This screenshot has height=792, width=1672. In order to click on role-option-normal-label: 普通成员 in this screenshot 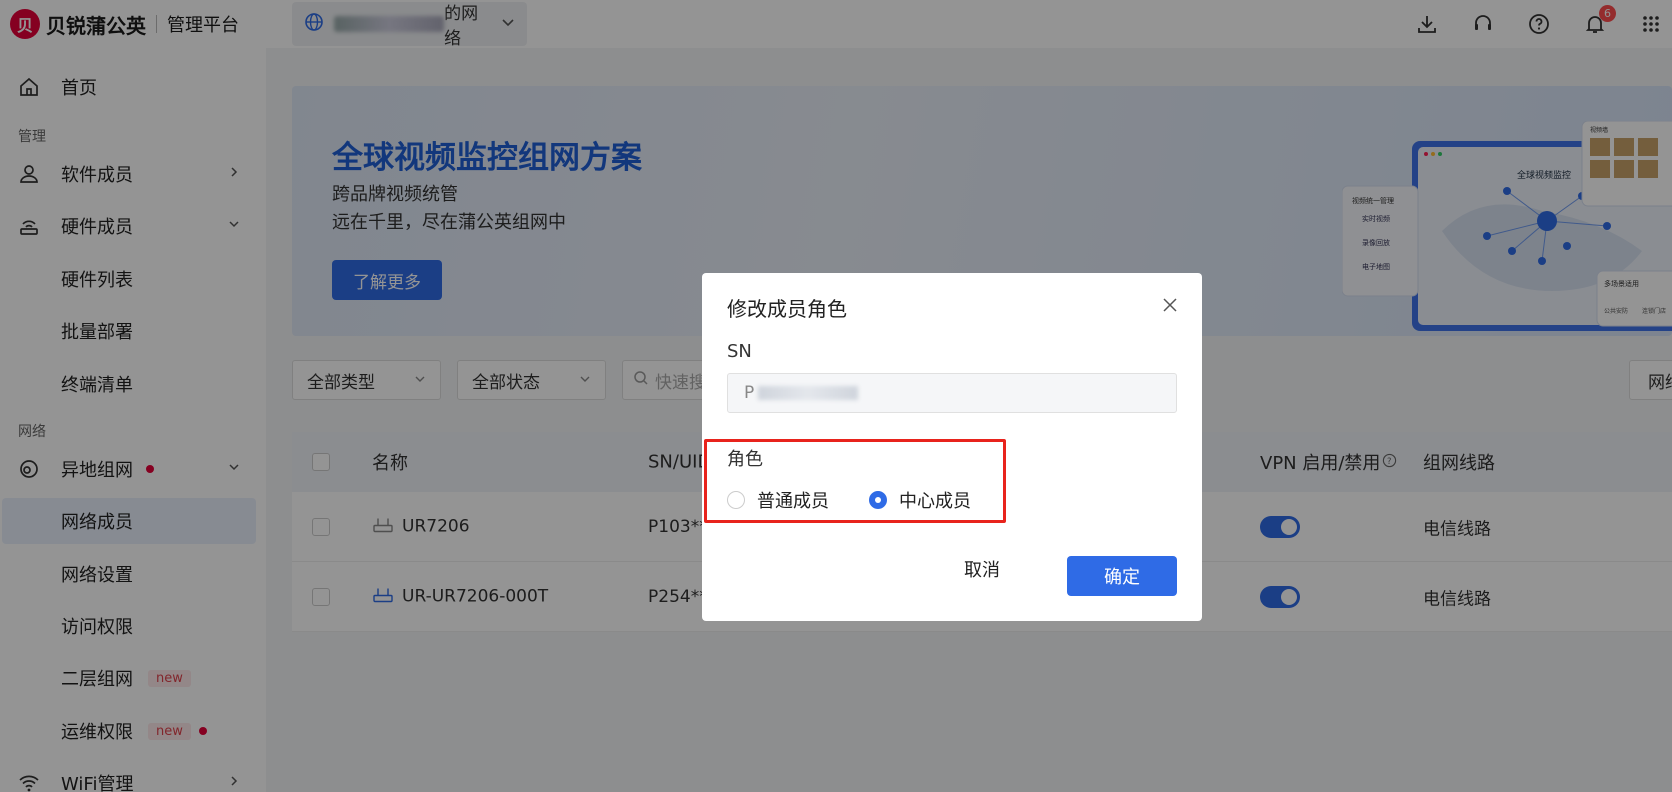, I will do `click(793, 501)`.